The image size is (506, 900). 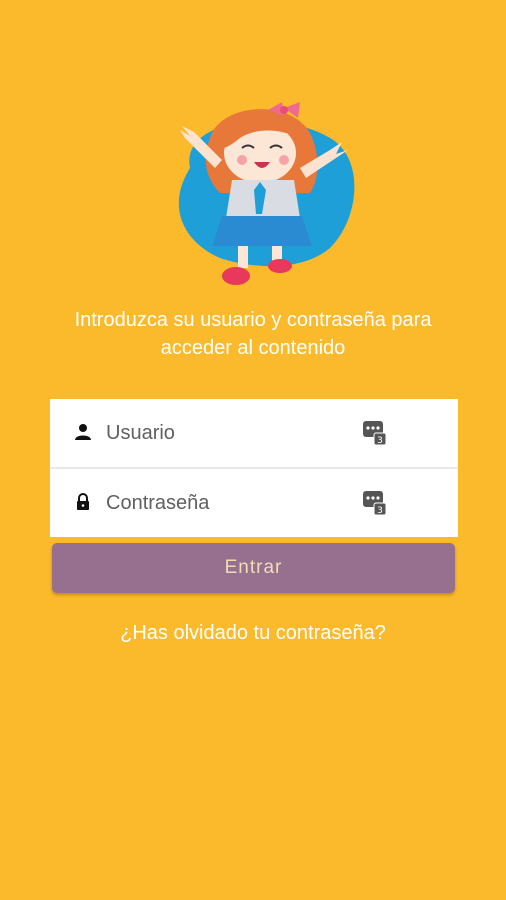 I want to click on enter-button: Entrar, so click(x=253, y=568).